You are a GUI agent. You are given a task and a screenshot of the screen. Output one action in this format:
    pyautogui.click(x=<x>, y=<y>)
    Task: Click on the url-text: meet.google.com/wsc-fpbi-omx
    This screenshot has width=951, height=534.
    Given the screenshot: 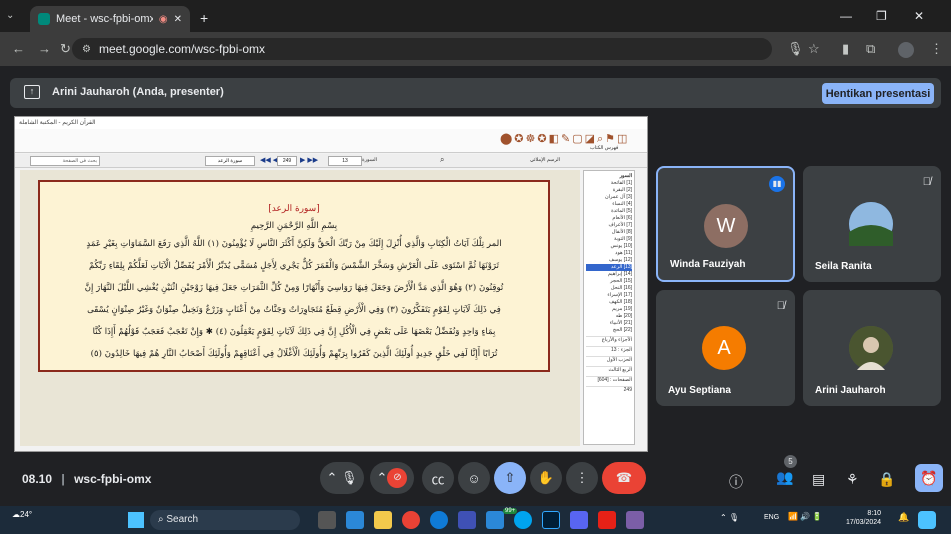 What is the action you would take?
    pyautogui.click(x=182, y=49)
    